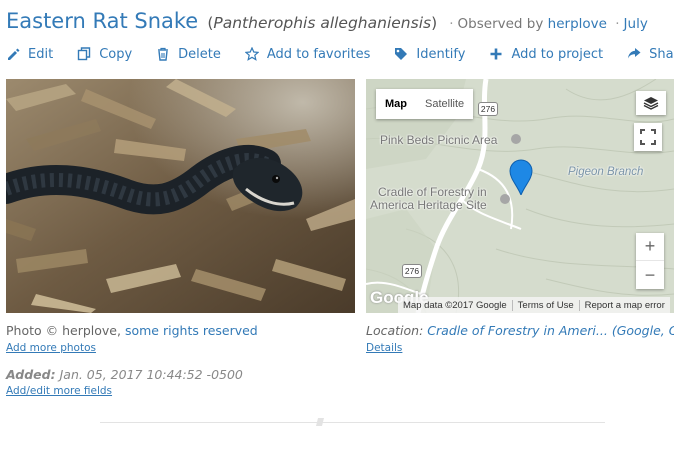 This screenshot has height=454, width=674. What do you see at coordinates (191, 330) in the screenshot?
I see `license-link: some rights reserved` at bounding box center [191, 330].